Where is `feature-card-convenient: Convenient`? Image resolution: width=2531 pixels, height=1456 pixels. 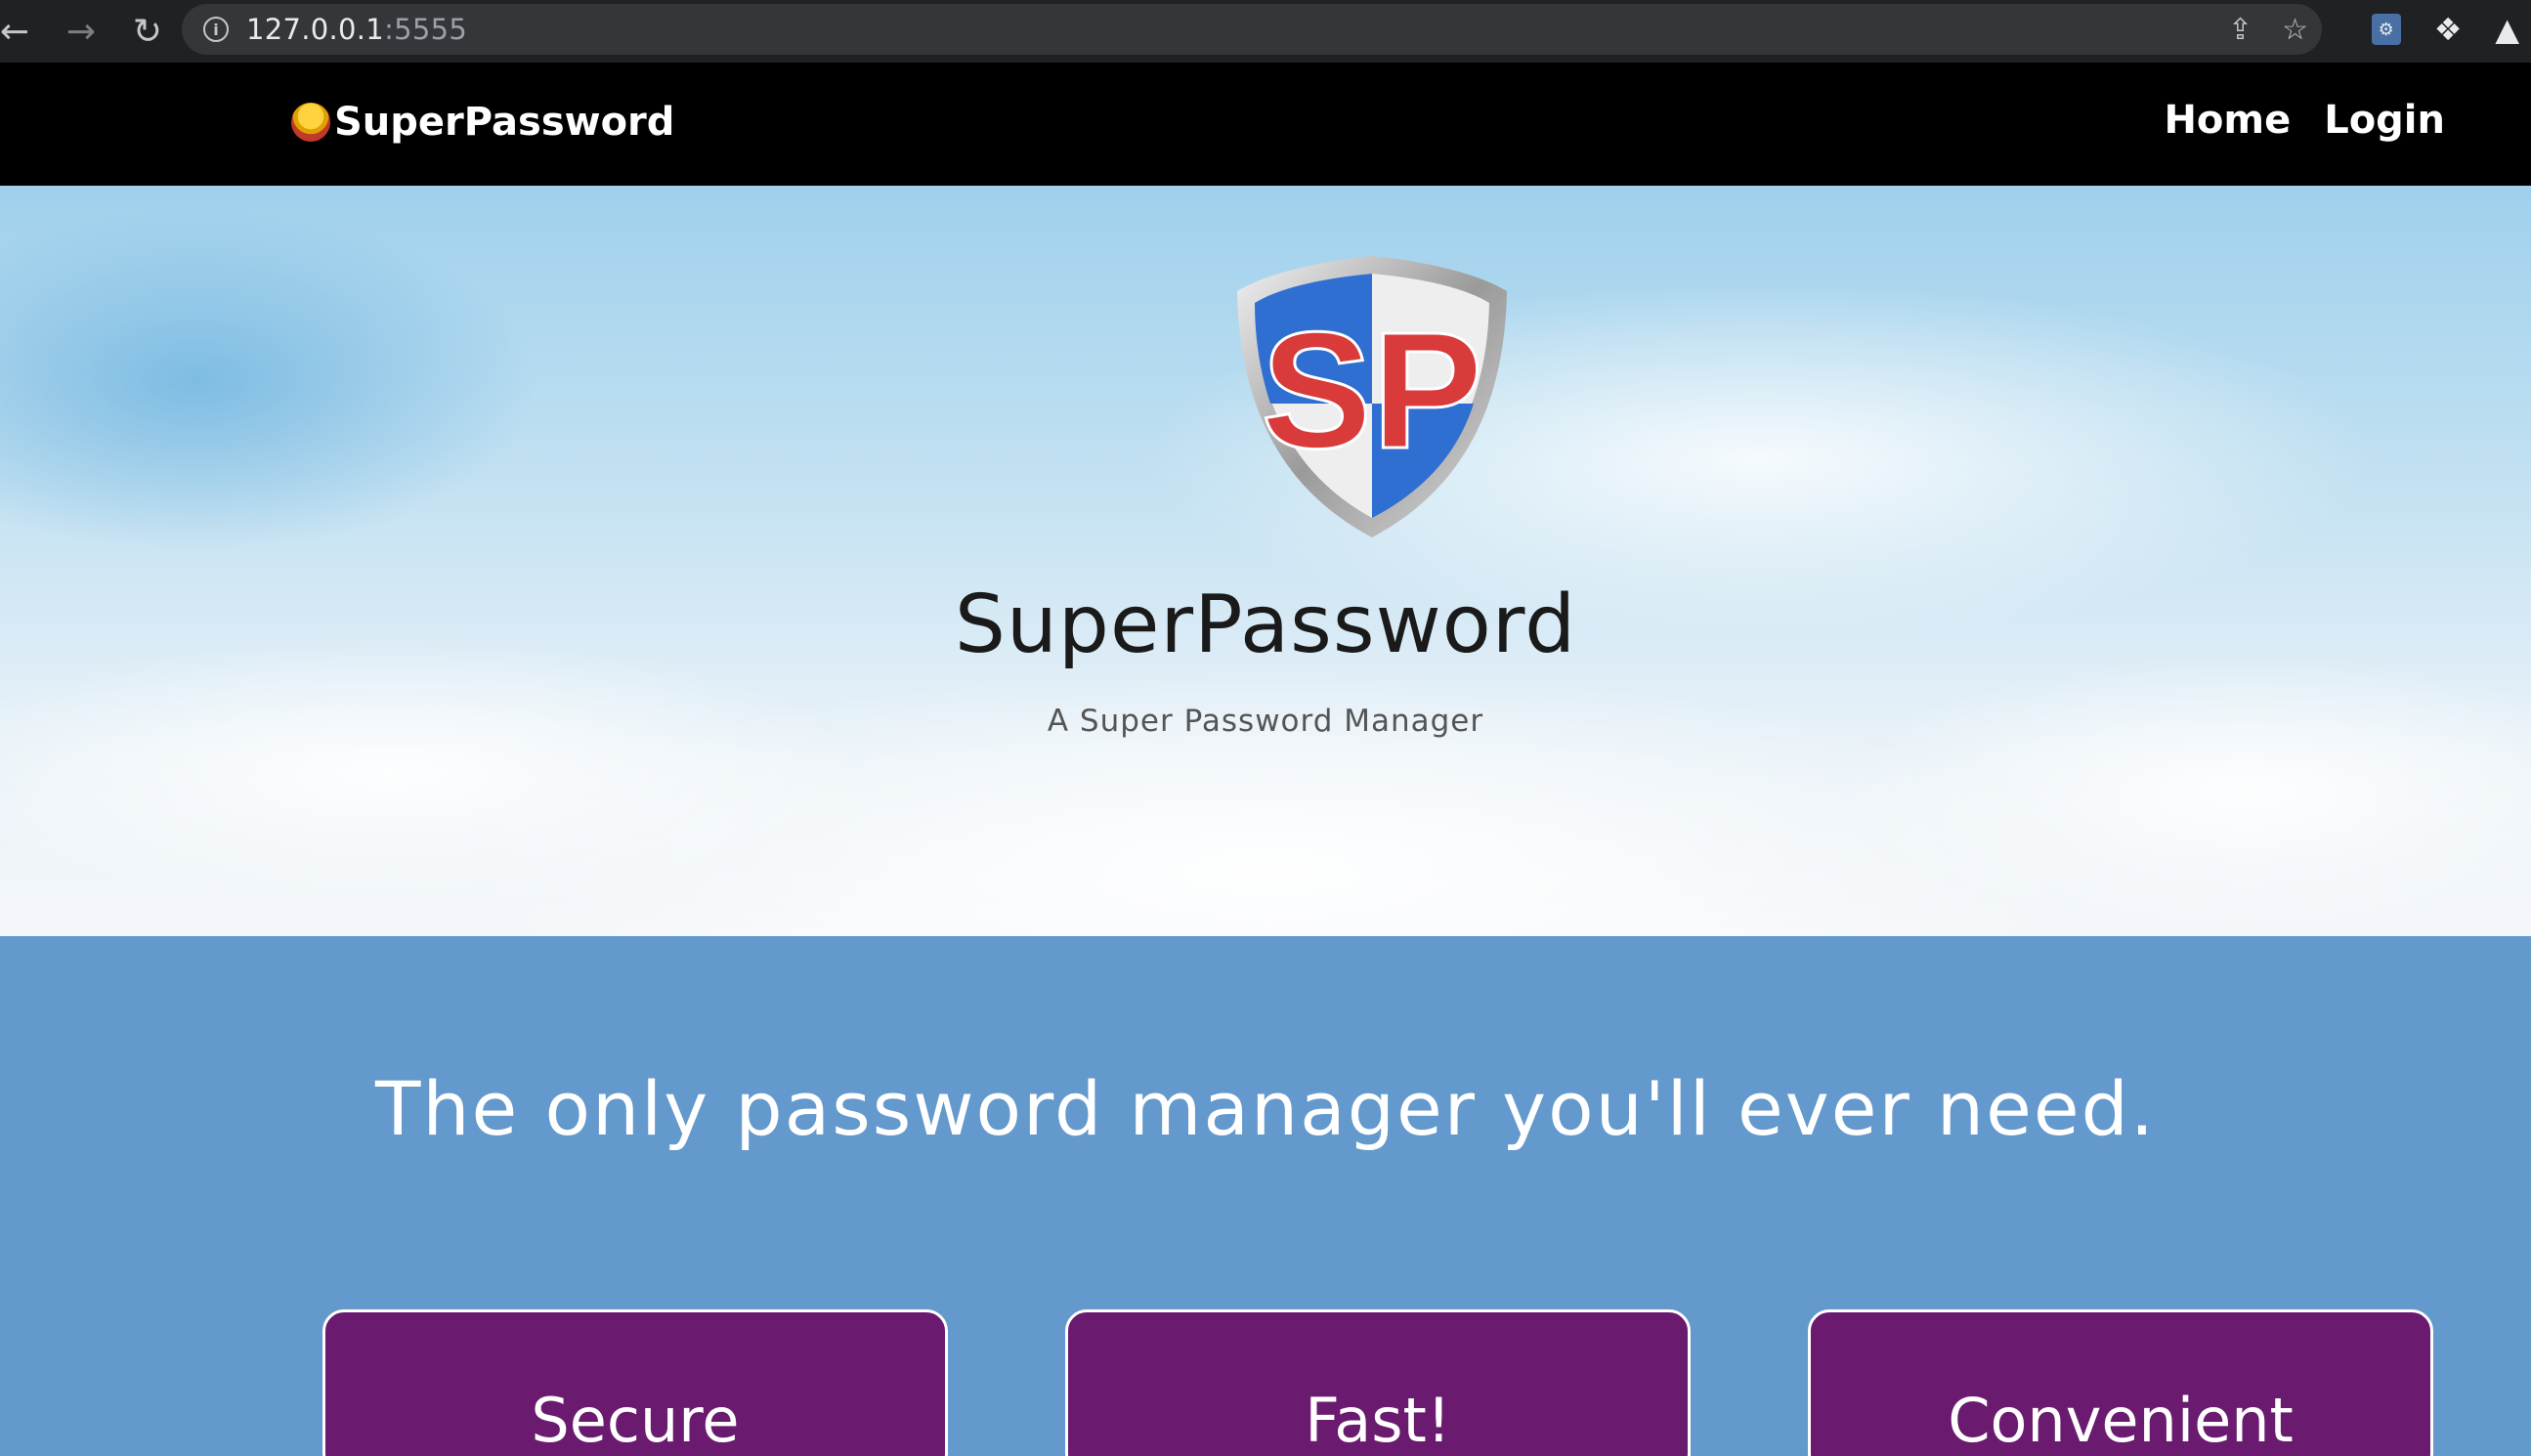
feature-card-convenient: Convenient is located at coordinates (2120, 1382).